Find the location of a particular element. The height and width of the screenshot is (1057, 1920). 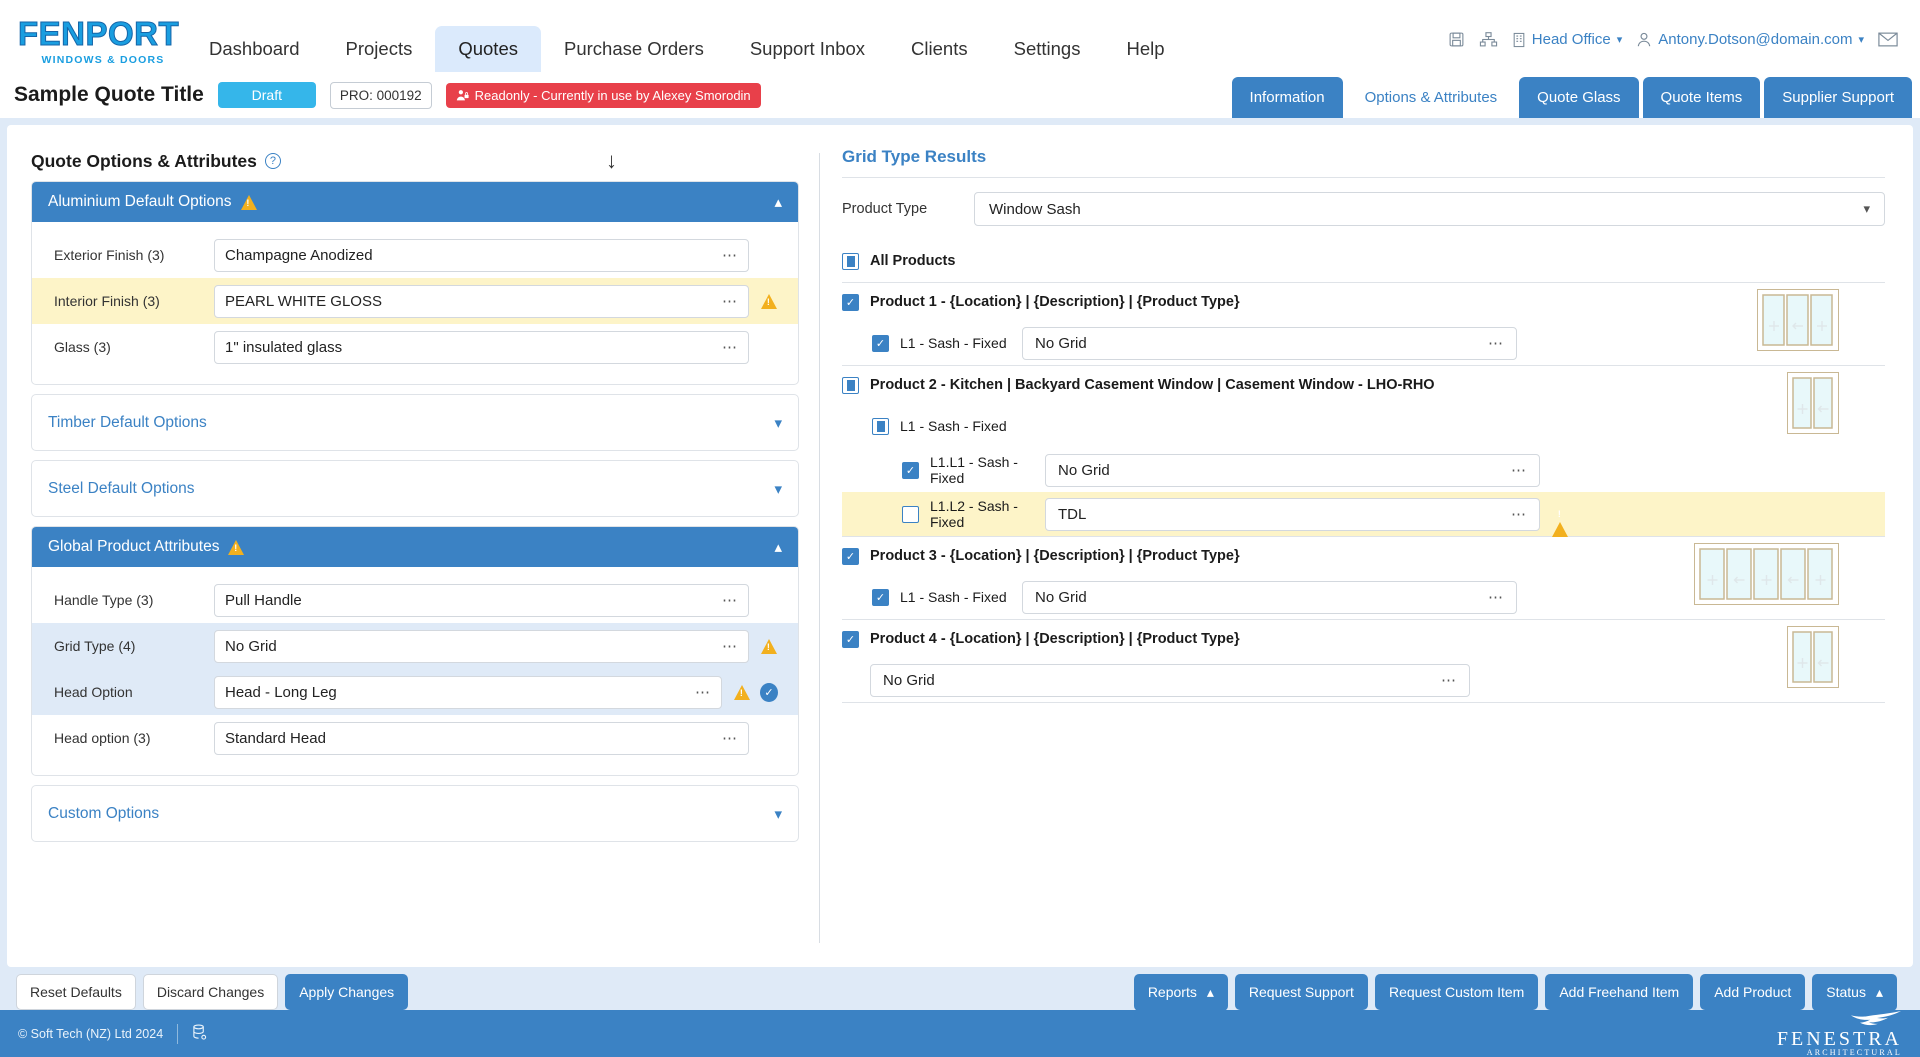

attribute-label: Handle Type (3) is located at coordinates (104, 600).